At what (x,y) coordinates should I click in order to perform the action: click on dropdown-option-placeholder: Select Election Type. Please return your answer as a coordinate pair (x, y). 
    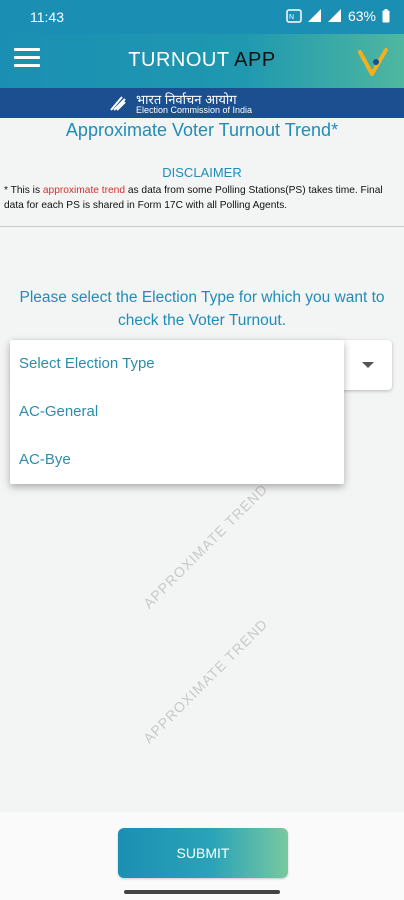
    Looking at the image, I should click on (87, 363).